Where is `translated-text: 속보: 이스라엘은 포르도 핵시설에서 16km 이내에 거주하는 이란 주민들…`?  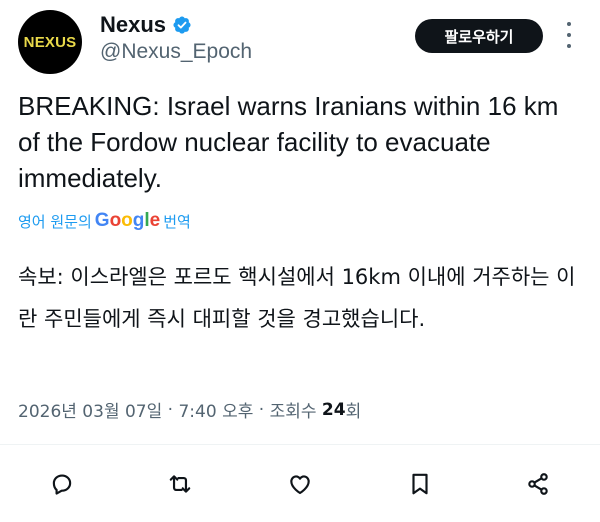 translated-text: 속보: 이스라엘은 포르도 핵시설에서 16km 이내에 거주하는 이란 주민들… is located at coordinates (297, 298).